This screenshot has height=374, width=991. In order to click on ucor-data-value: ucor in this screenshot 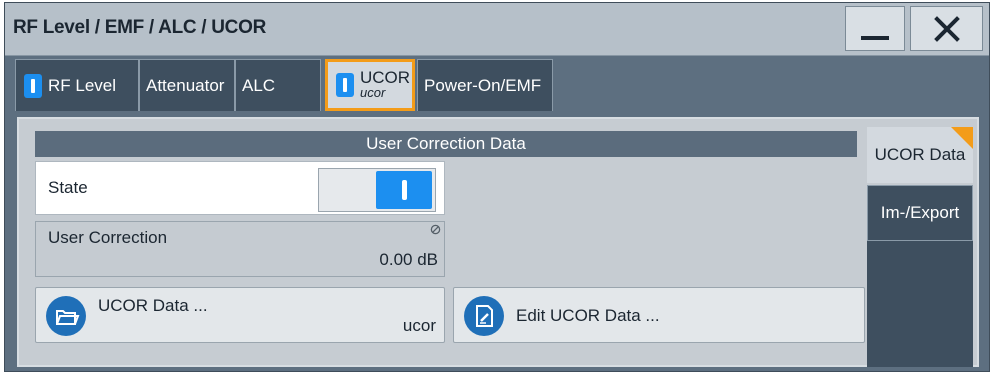, I will do `click(419, 325)`.